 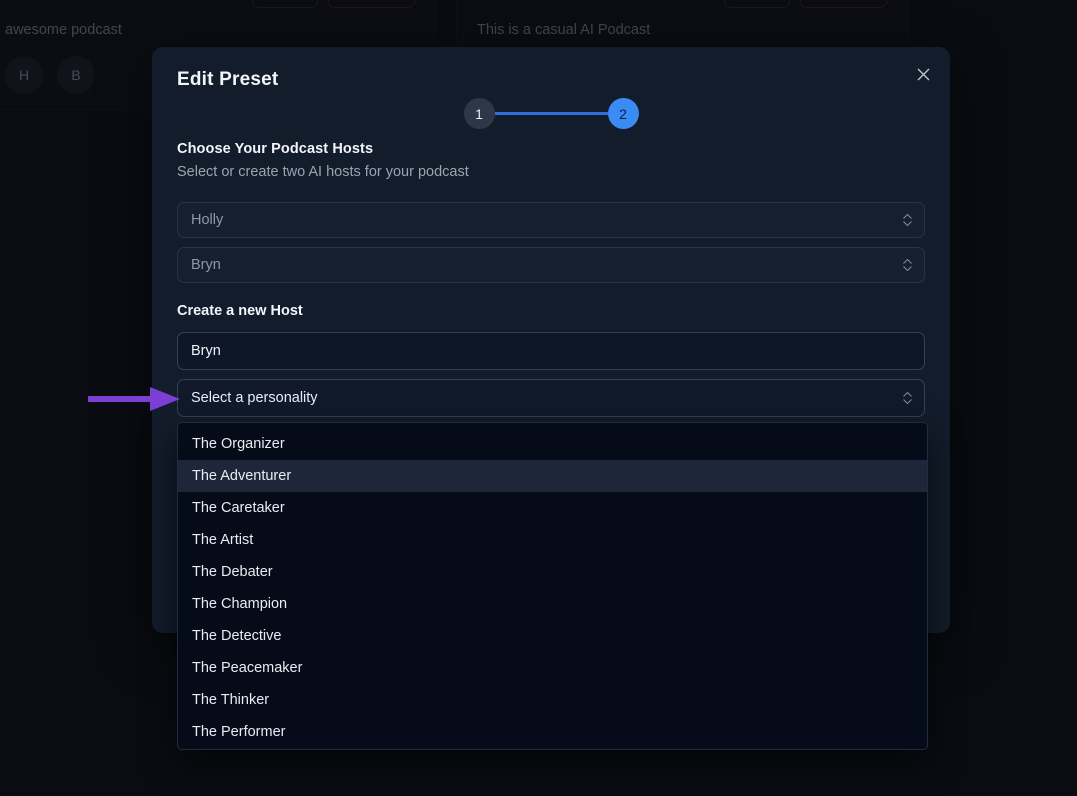 I want to click on avatar: B, so click(x=76, y=75).